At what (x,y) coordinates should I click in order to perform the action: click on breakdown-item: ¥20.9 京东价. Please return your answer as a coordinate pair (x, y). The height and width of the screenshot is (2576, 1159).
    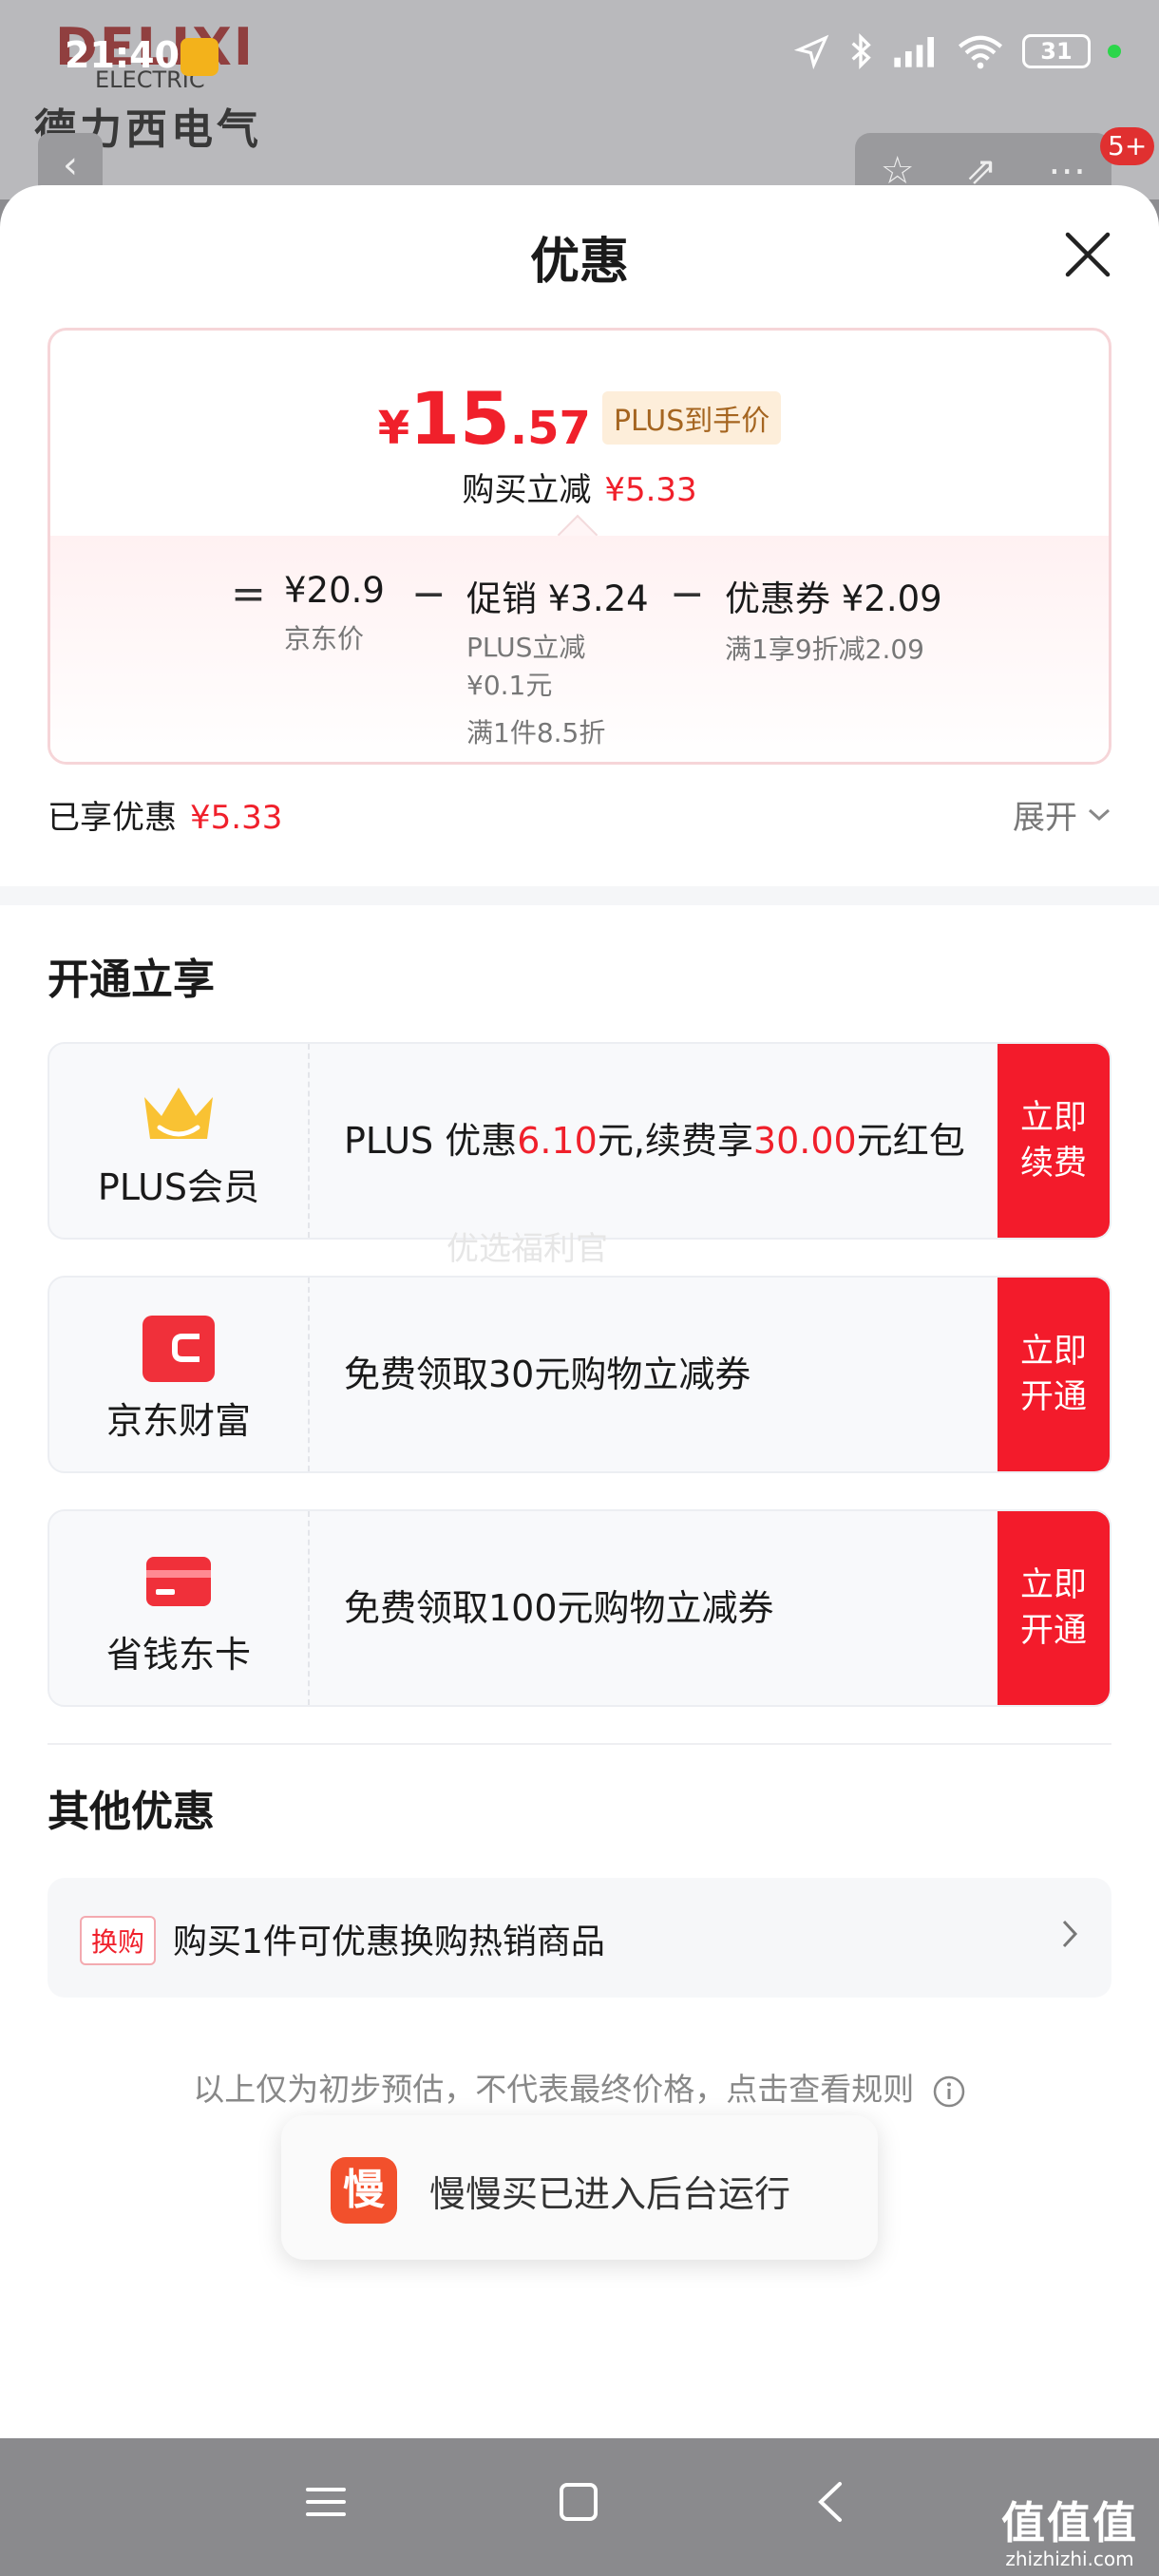
    Looking at the image, I should click on (334, 612).